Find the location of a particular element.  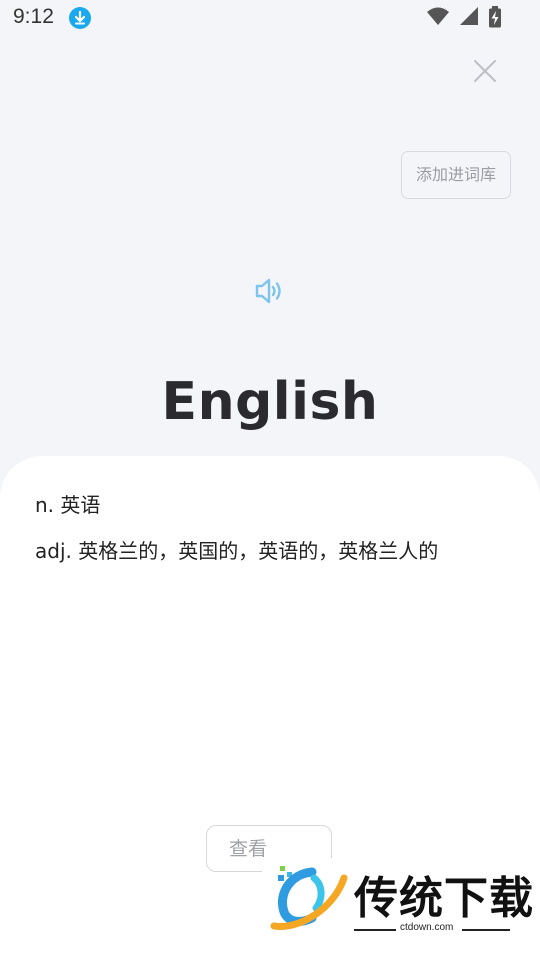

watermark-brand: 传统下载 is located at coordinates (444, 898).